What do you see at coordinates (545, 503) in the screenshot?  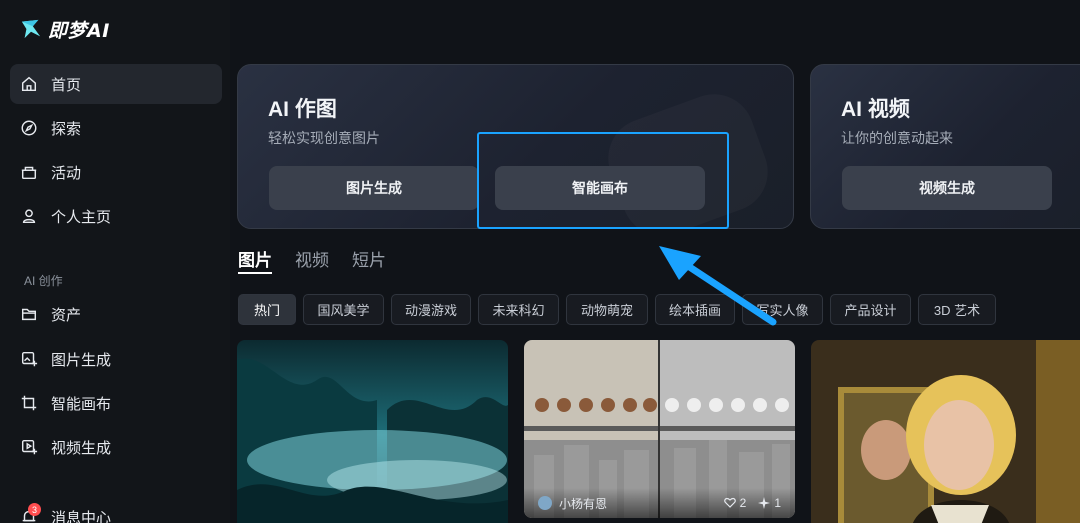 I see `author-avatar` at bounding box center [545, 503].